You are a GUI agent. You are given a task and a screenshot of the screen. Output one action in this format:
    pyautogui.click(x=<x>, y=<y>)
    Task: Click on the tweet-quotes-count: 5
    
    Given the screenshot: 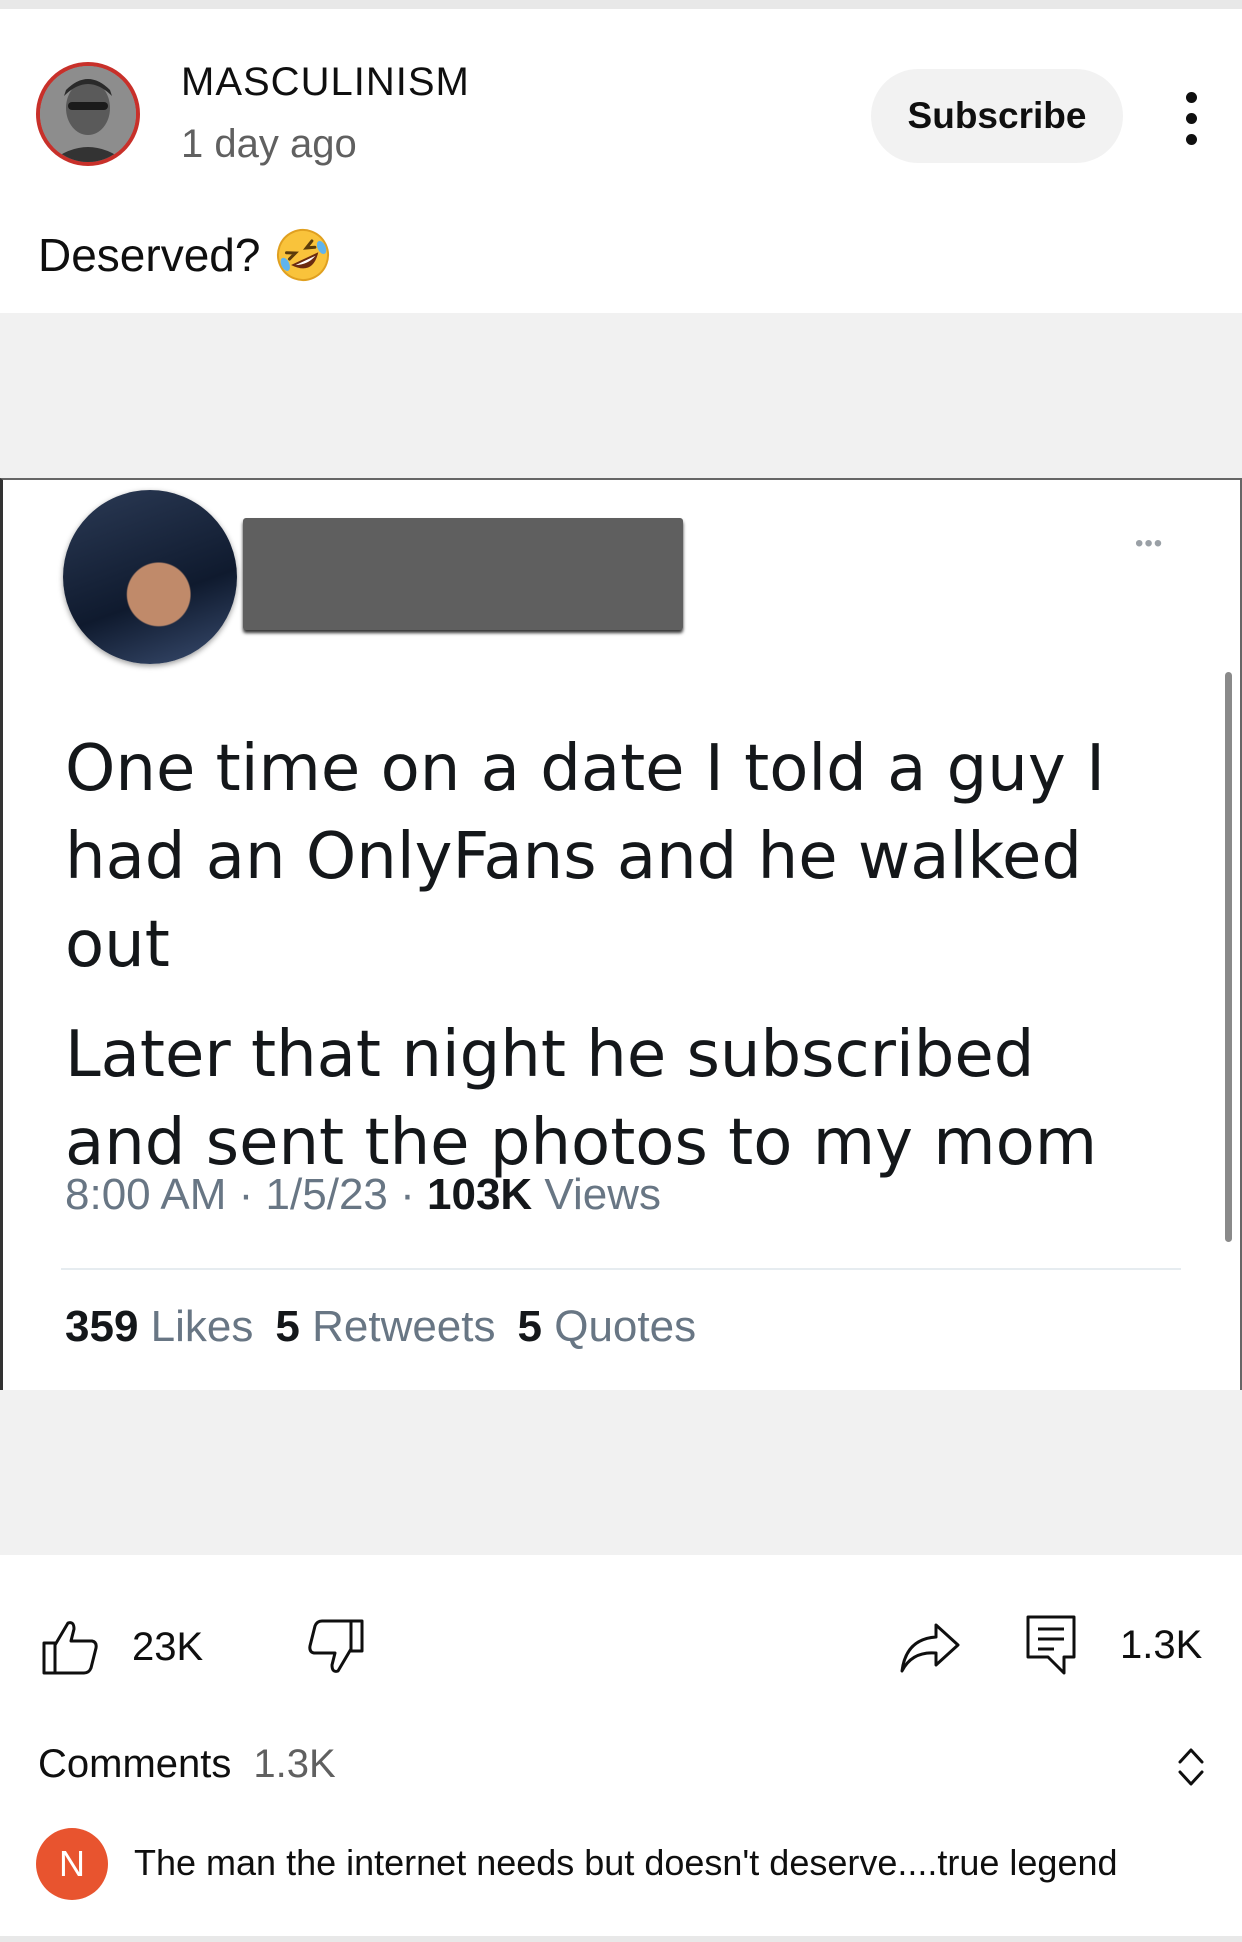 What is the action you would take?
    pyautogui.click(x=529, y=1326)
    